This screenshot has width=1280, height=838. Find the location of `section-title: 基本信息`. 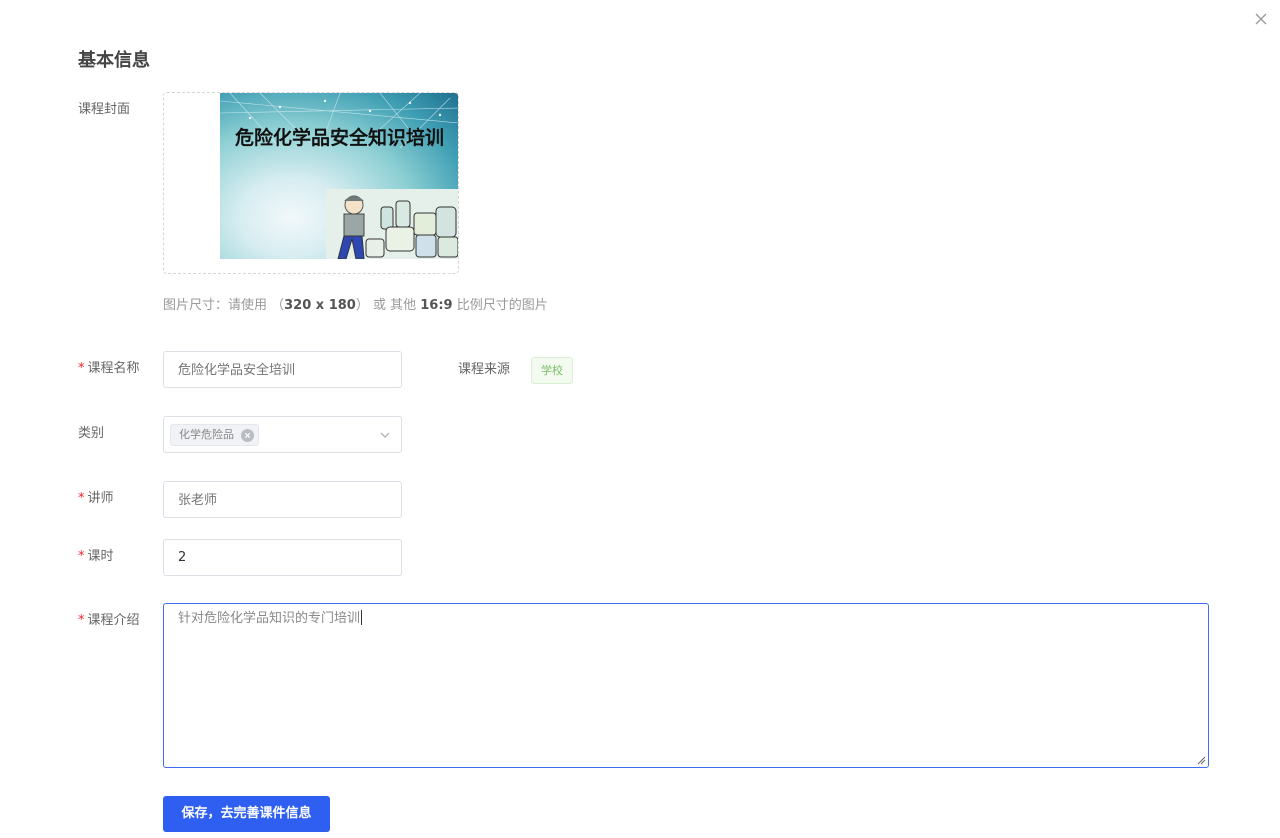

section-title: 基本信息 is located at coordinates (114, 60).